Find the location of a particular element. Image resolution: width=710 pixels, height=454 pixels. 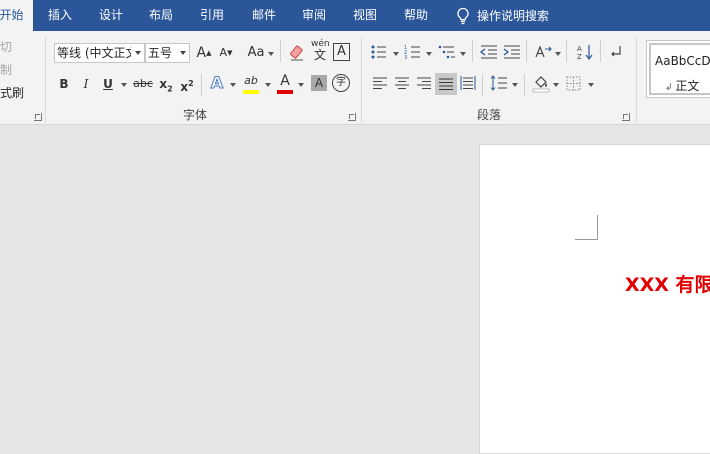

font-size-combo: 五号 is located at coordinates (167, 53).